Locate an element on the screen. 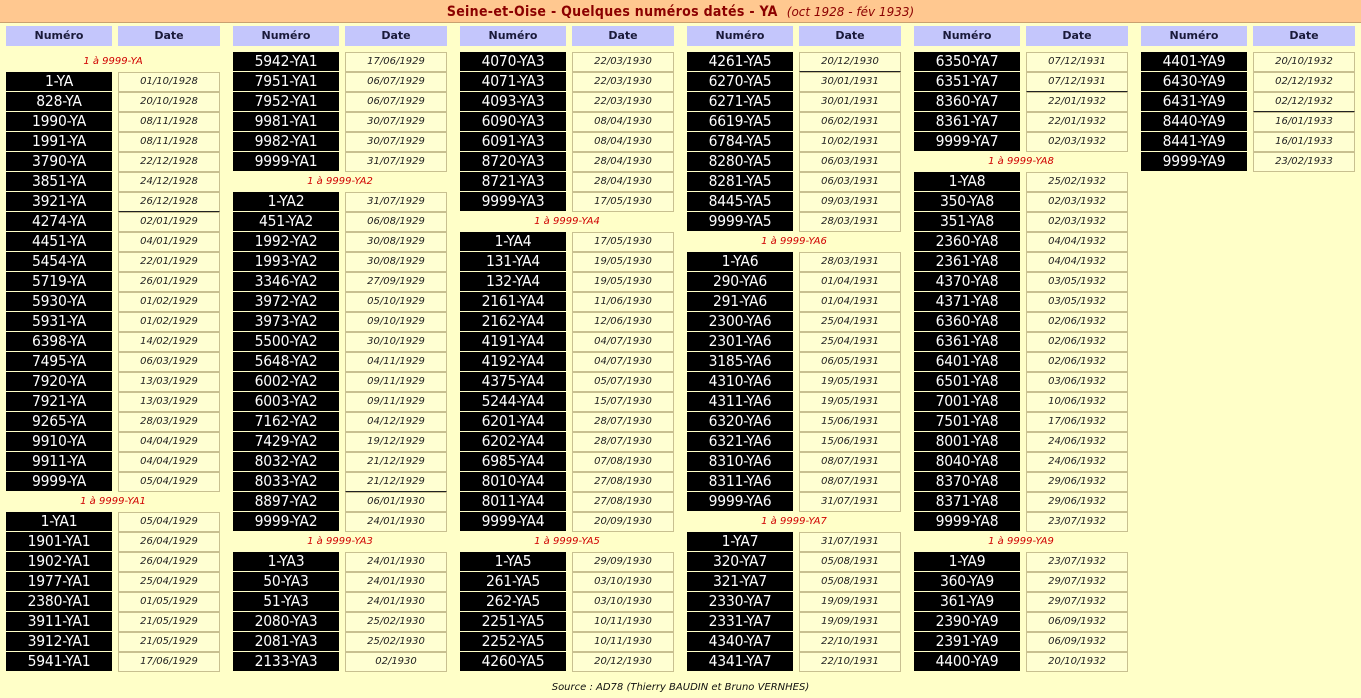 The image size is (1361, 698). table-row: 1902-YA1 26/04/1929 is located at coordinates (113, 562).